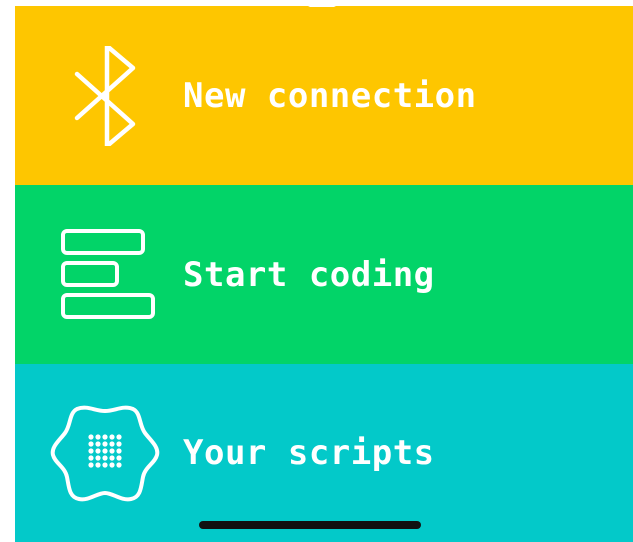  I want to click on new-connection-label: New connection, so click(330, 96).